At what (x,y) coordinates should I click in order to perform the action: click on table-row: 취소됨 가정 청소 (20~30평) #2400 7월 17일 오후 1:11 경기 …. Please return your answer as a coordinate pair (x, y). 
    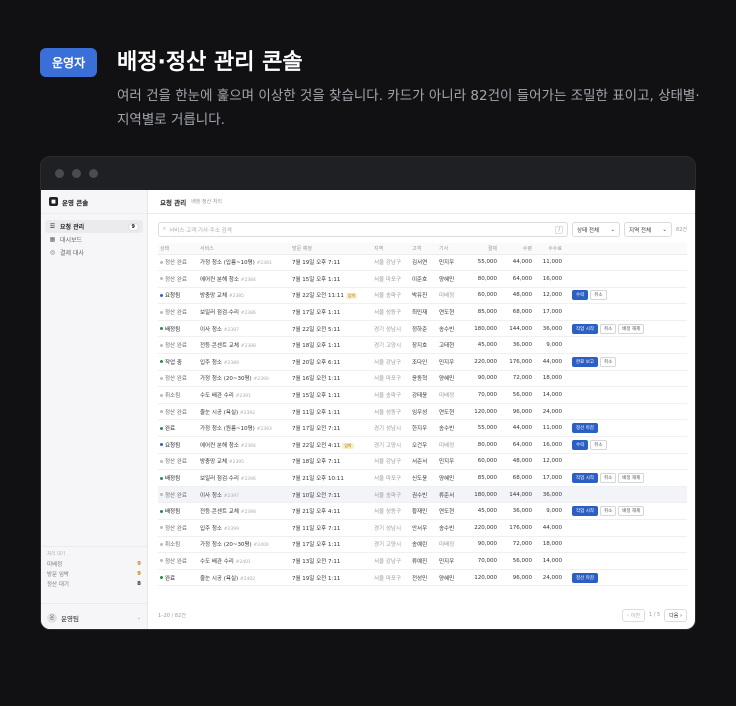
    Looking at the image, I should click on (422, 545).